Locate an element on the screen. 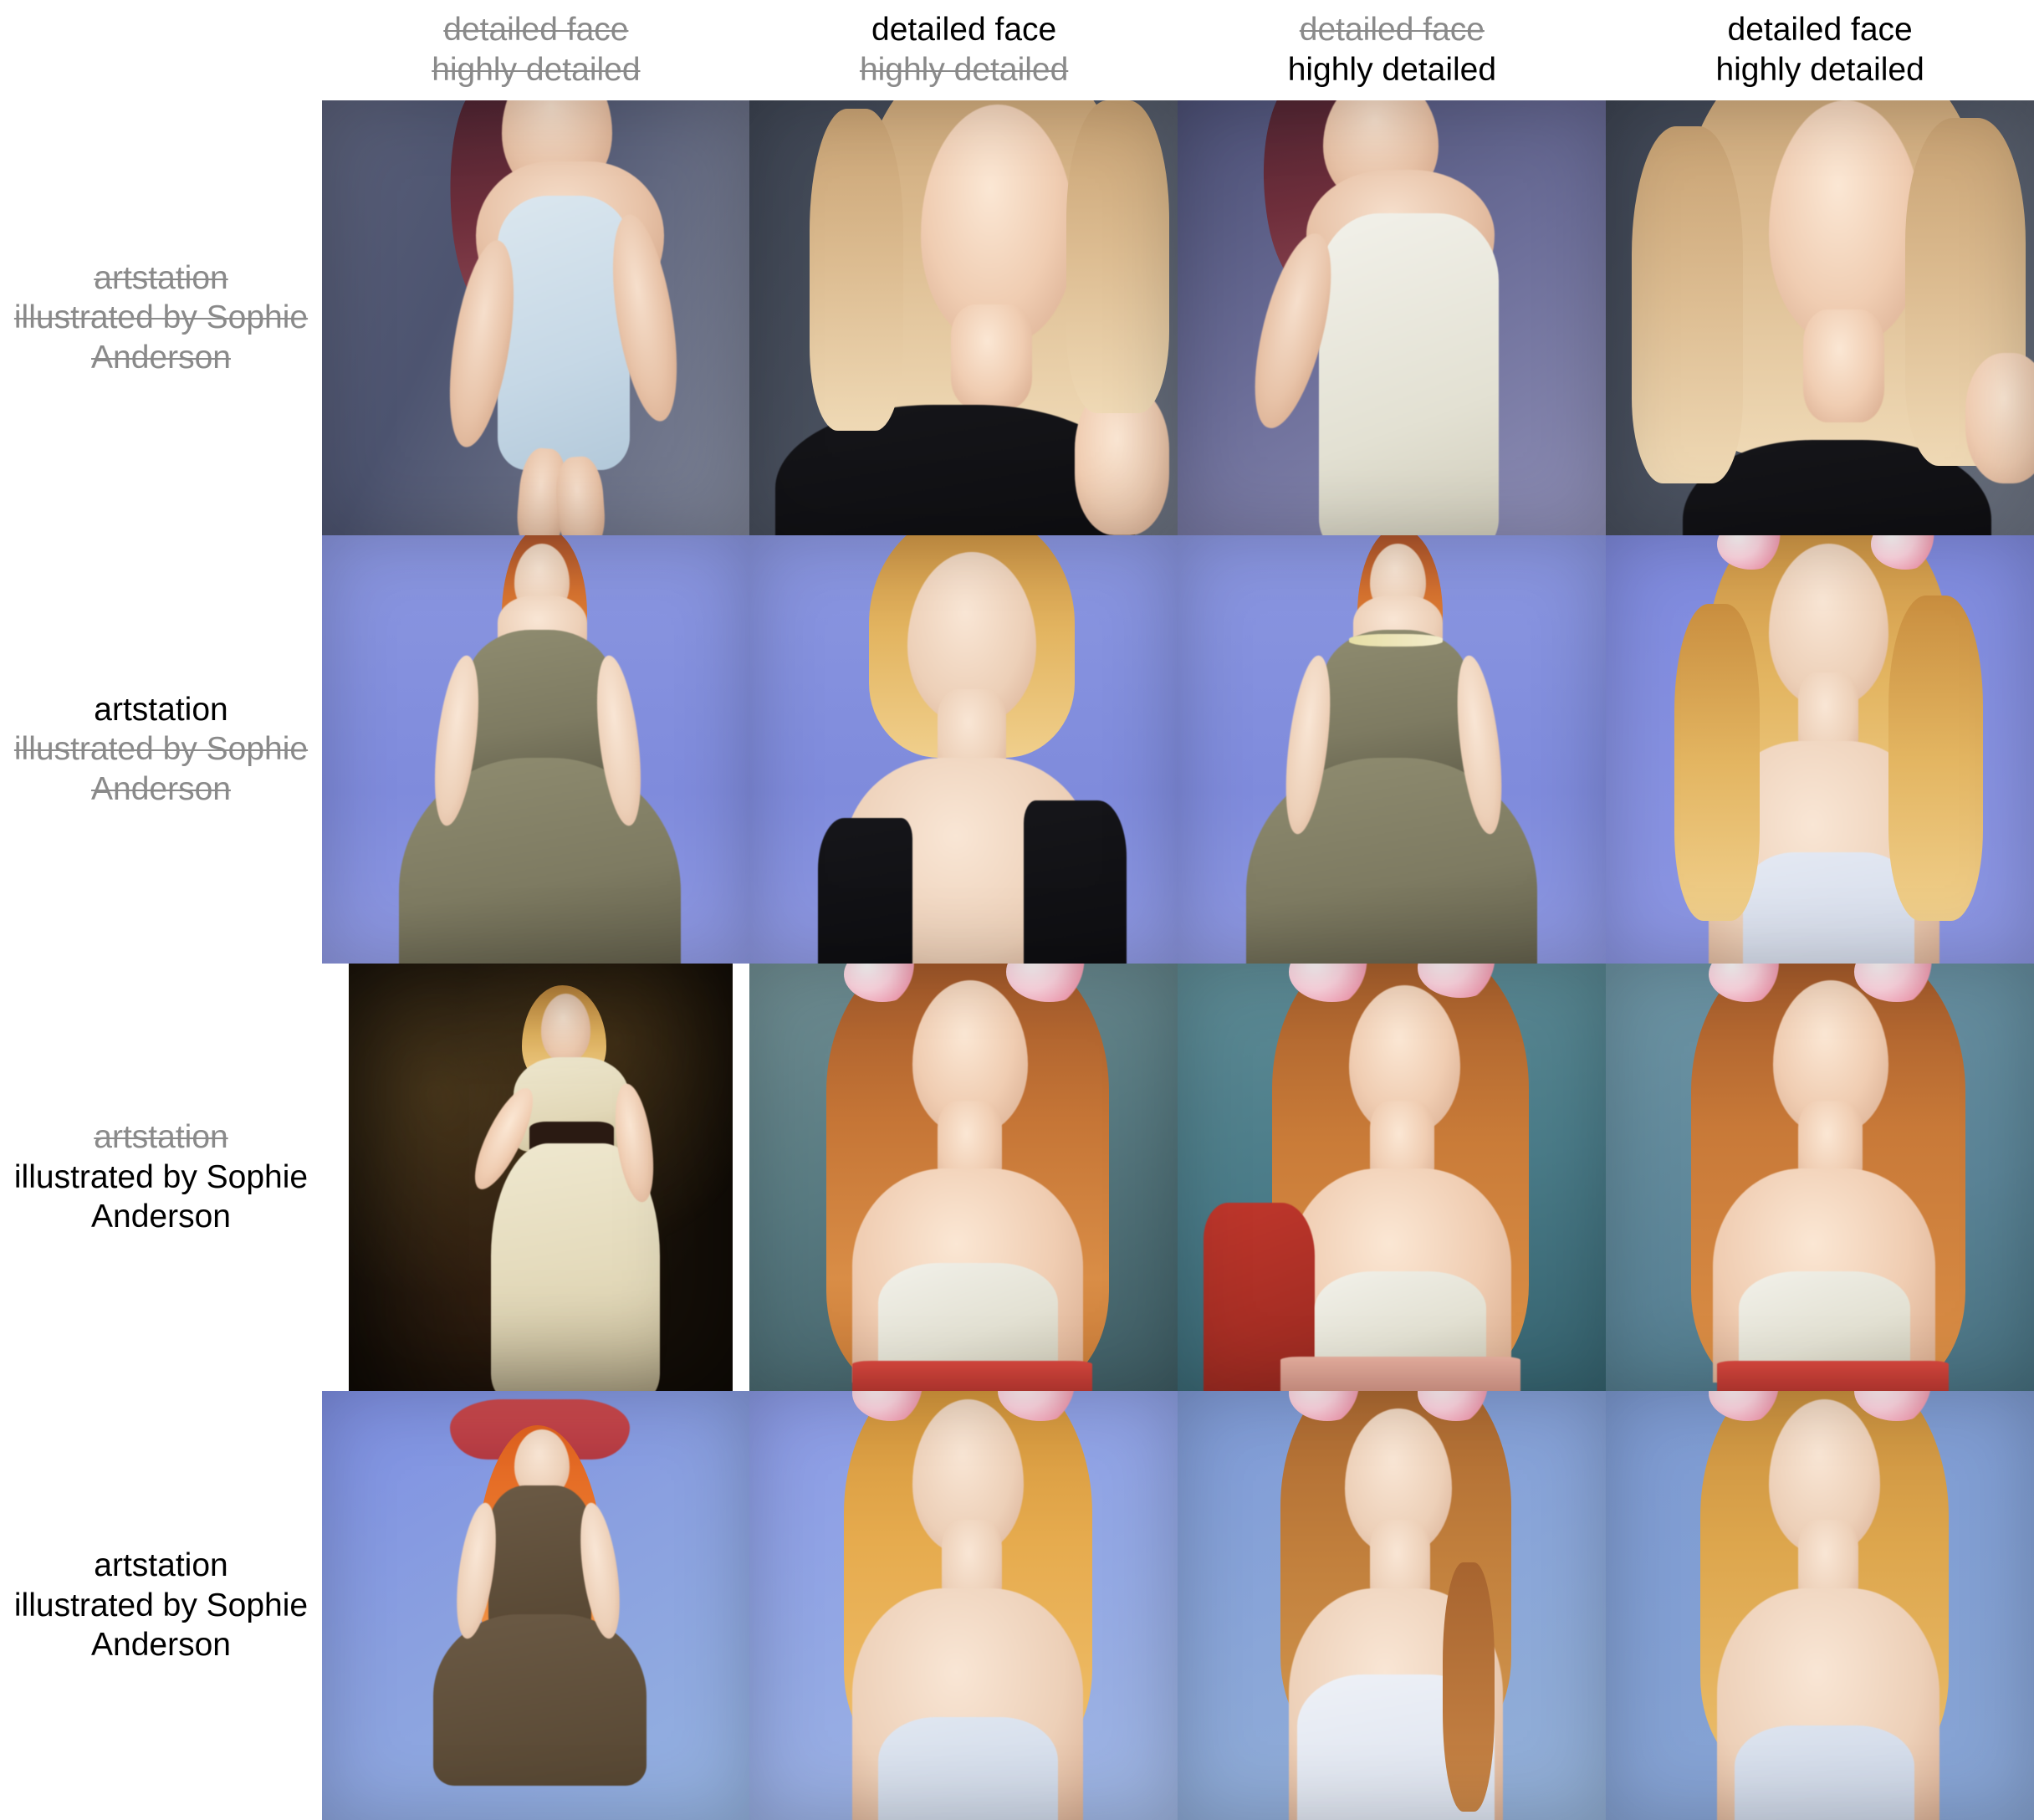  column-header-3-line-0: detailed face is located at coordinates (1820, 30).